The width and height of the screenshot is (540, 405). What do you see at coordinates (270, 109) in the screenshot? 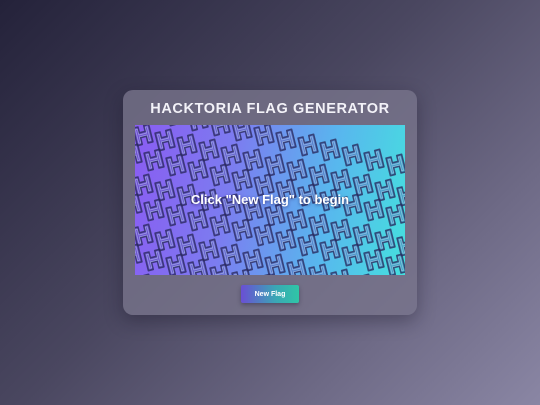
I see `page-title: HACKTORIA FLAG GENERATOR` at bounding box center [270, 109].